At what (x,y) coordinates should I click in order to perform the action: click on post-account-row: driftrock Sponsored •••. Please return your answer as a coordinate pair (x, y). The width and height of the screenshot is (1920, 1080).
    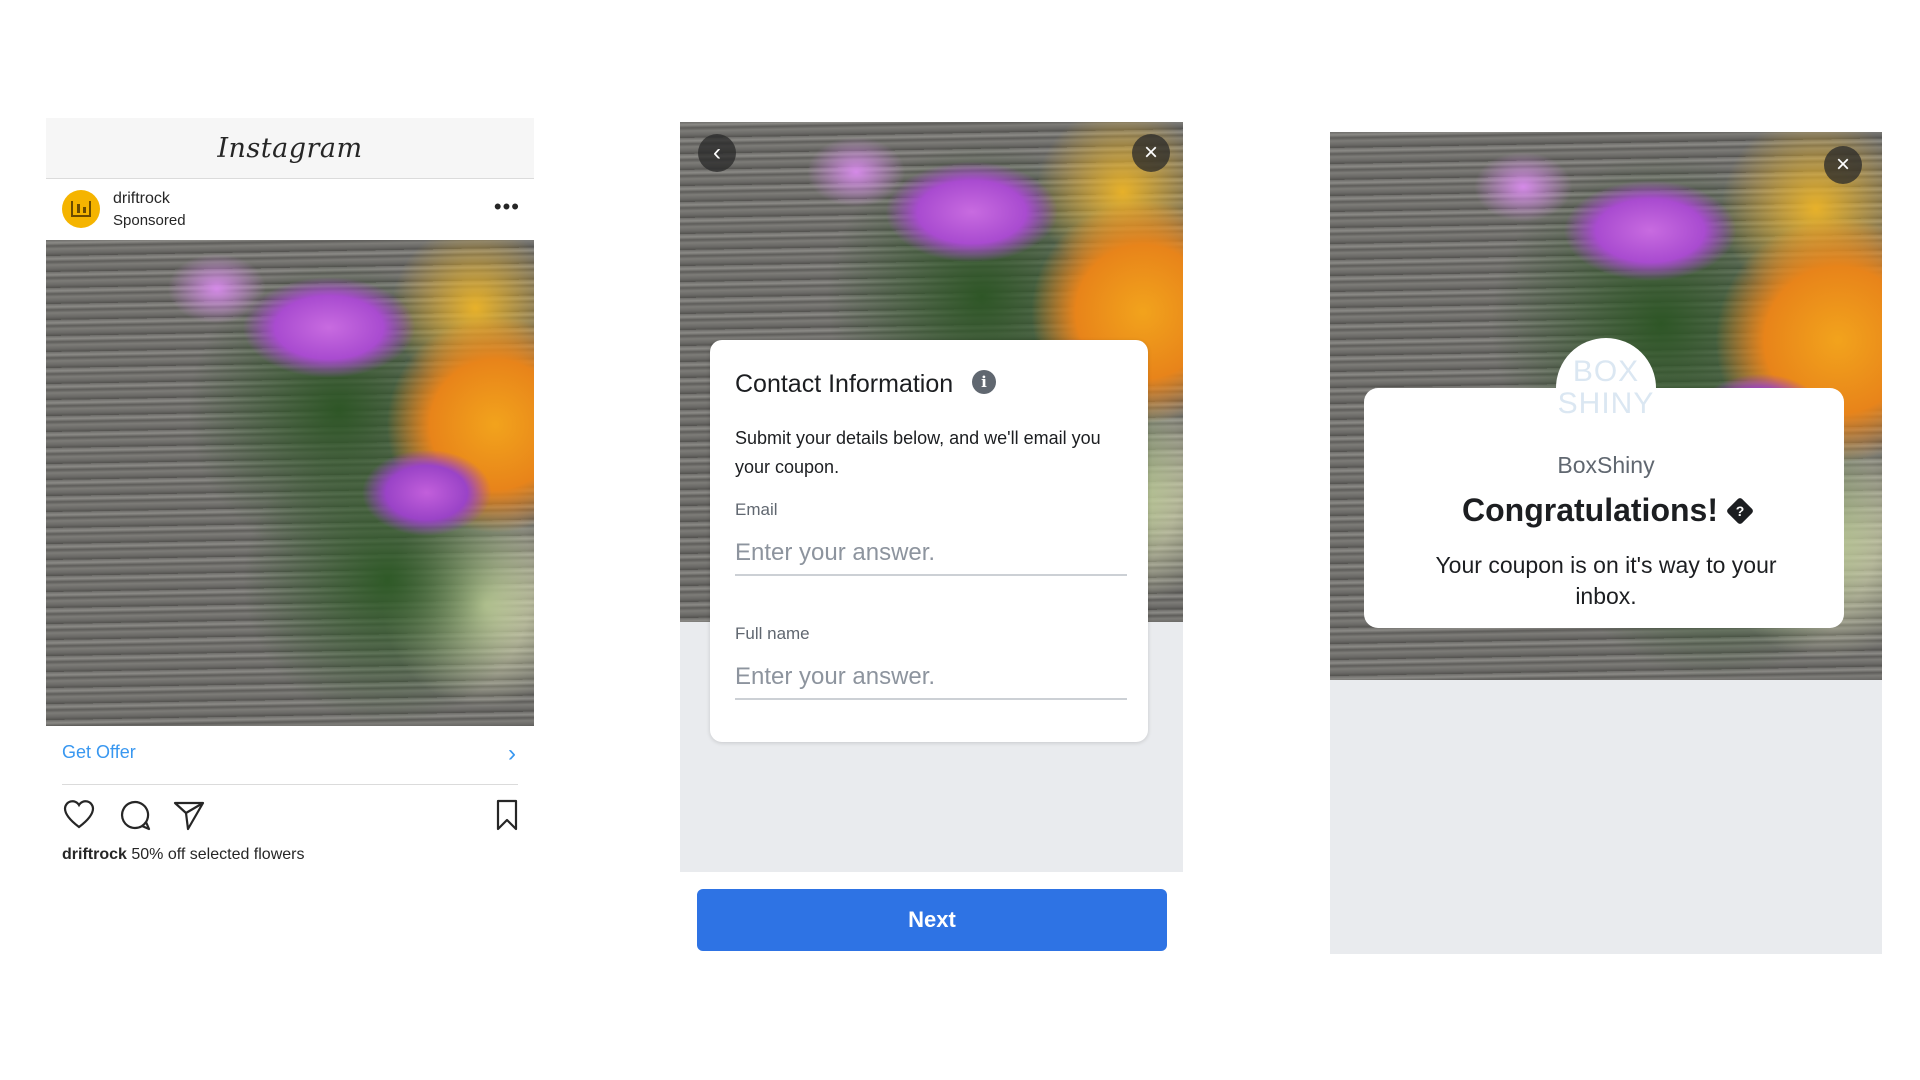
    Looking at the image, I should click on (290, 208).